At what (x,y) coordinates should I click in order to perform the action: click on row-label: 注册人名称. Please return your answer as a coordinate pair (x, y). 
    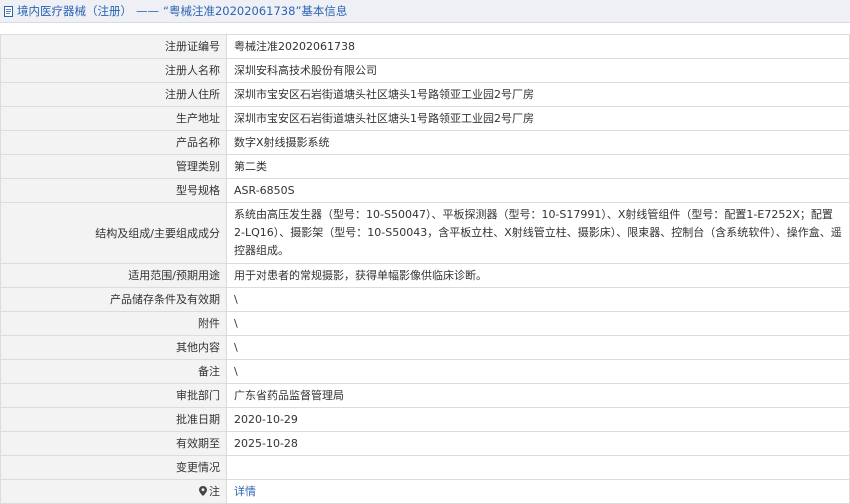
    Looking at the image, I should click on (113, 70).